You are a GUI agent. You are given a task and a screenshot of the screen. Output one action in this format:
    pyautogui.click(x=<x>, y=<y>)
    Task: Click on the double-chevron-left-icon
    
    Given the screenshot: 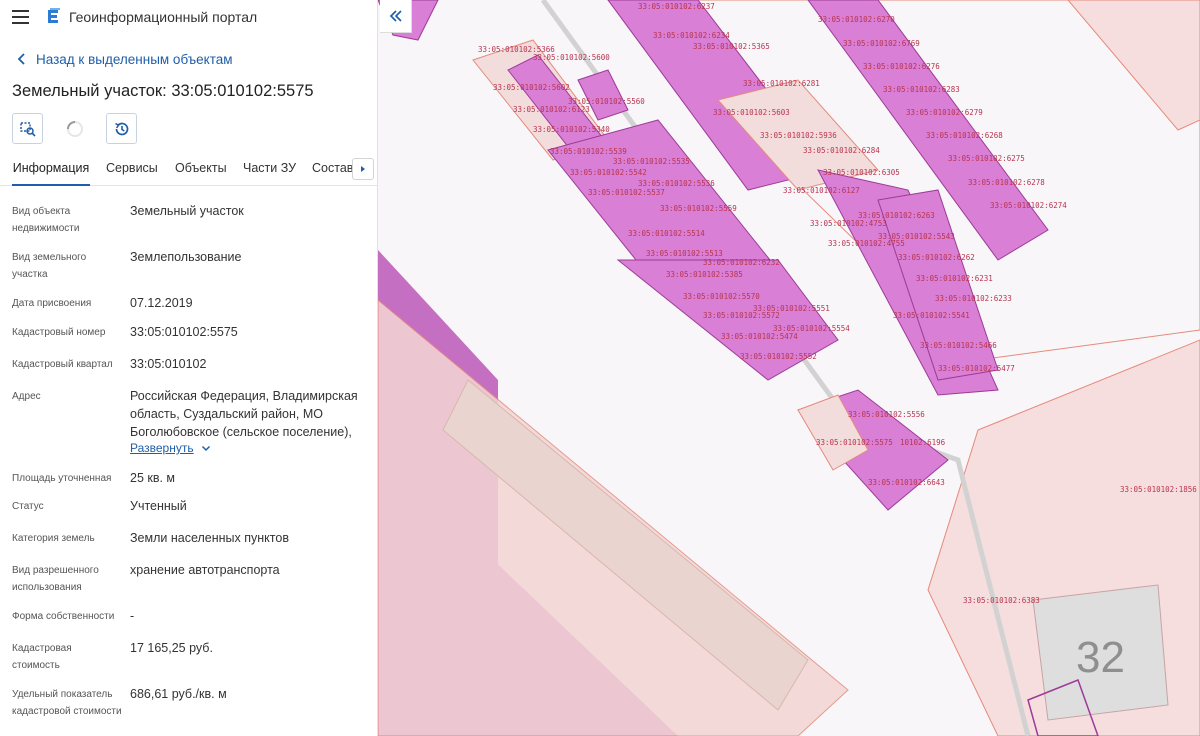 What is the action you would take?
    pyautogui.click(x=395, y=16)
    